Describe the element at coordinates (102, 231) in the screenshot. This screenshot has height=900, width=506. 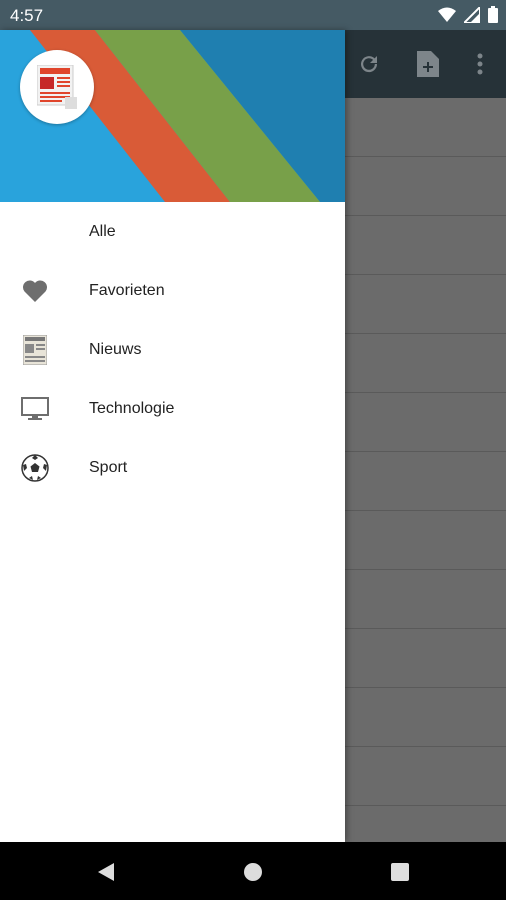
I see `drawer-item-label: Alle` at that location.